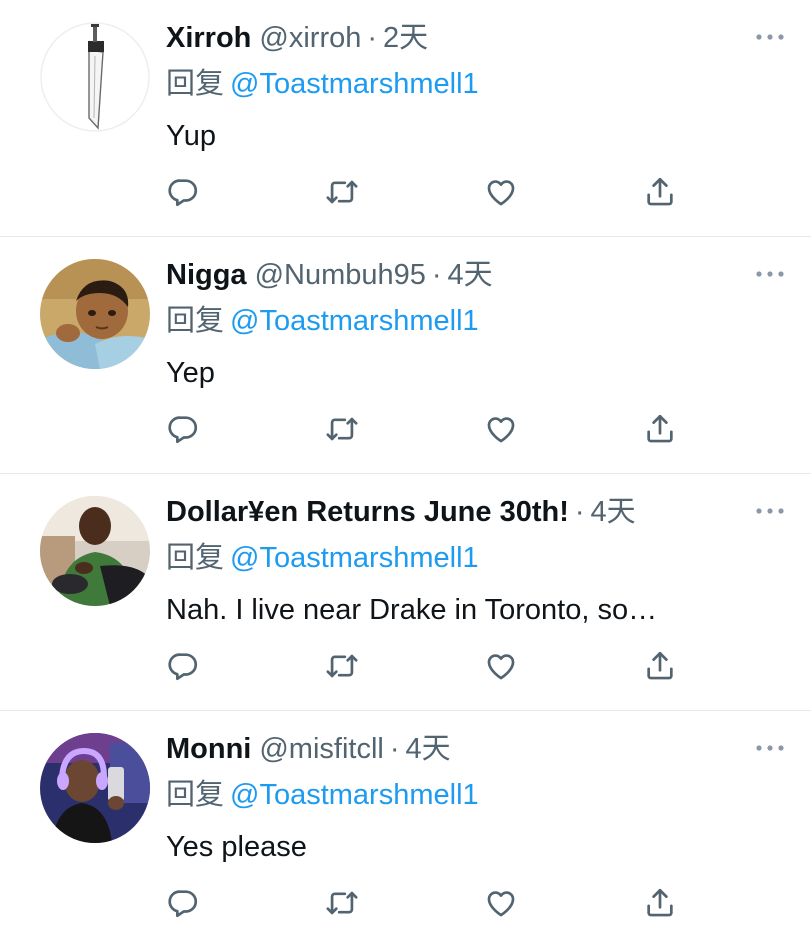 The width and height of the screenshot is (811, 939). What do you see at coordinates (236, 847) in the screenshot?
I see `tweet-text: Yes please` at bounding box center [236, 847].